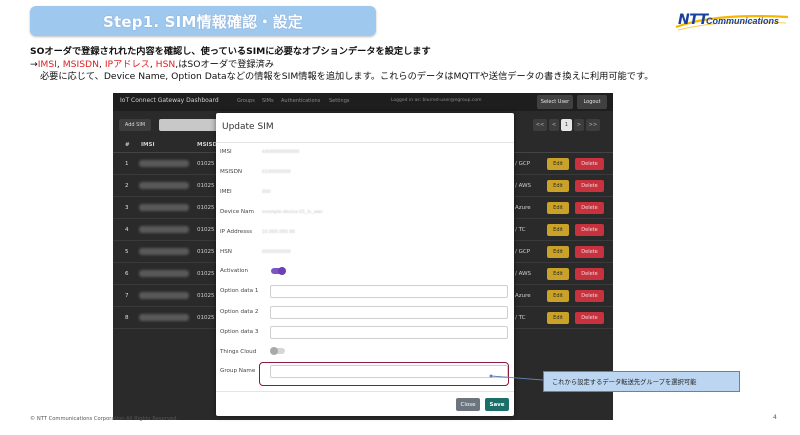 The image size is (800, 435). Describe the element at coordinates (236, 232) in the screenshot. I see `ip-address-label: IP Addresss` at that location.